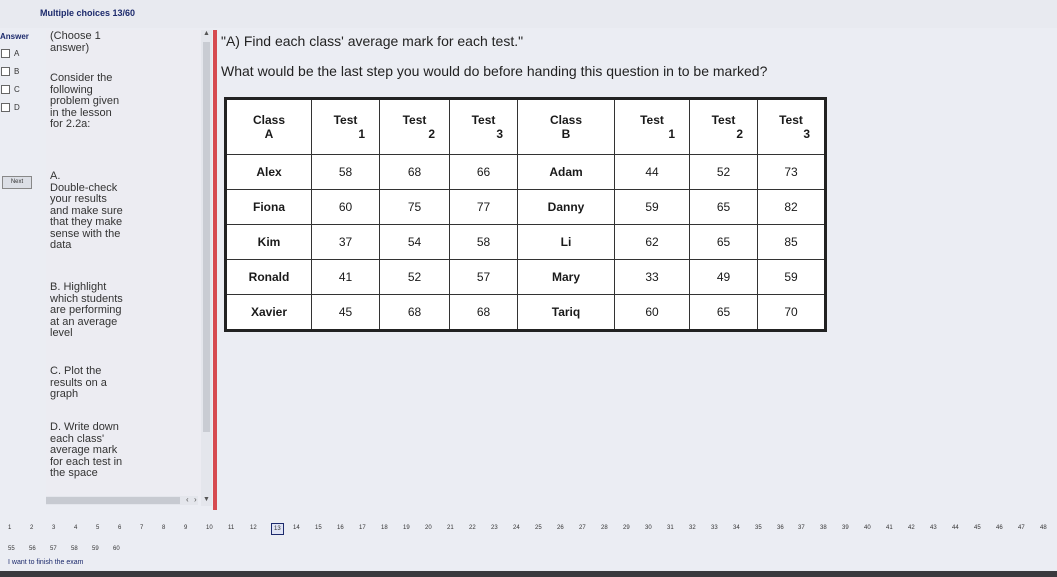  Describe the element at coordinates (21, 53) in the screenshot. I see `choice-a-checkbox: A` at that location.